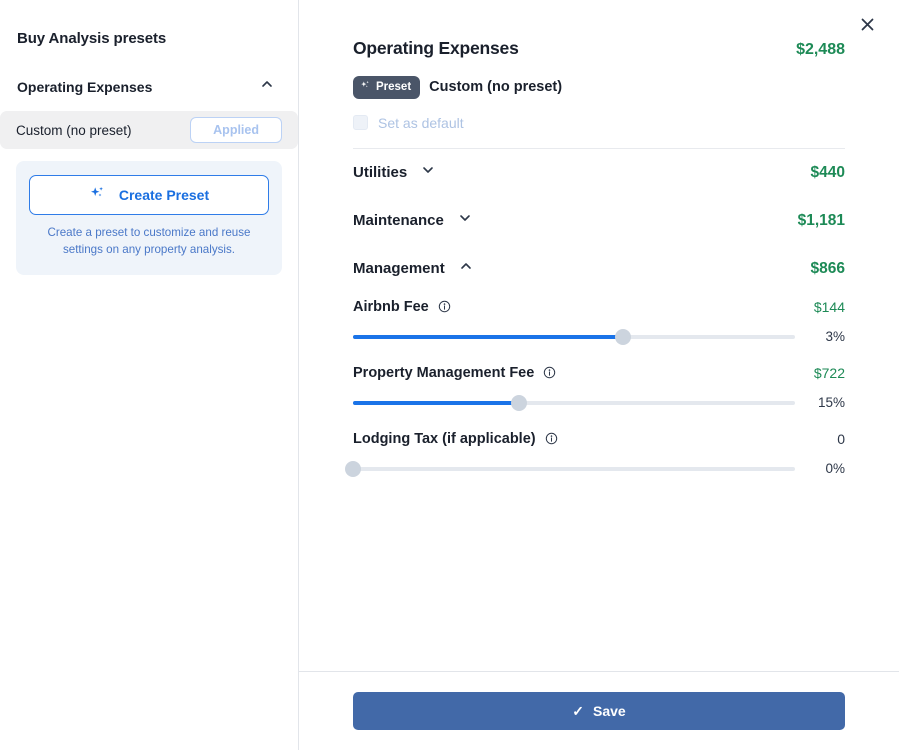 Image resolution: width=899 pixels, height=750 pixels. I want to click on slider-block-lodging-tax: Lodging Tax (if applicable) 0 0%, so click(595, 451).